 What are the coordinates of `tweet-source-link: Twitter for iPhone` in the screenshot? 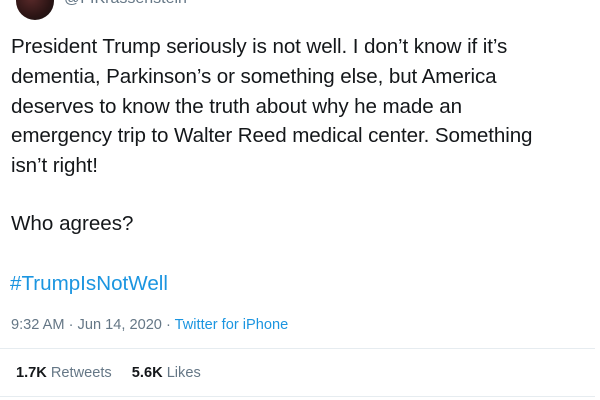 It's located at (232, 325).